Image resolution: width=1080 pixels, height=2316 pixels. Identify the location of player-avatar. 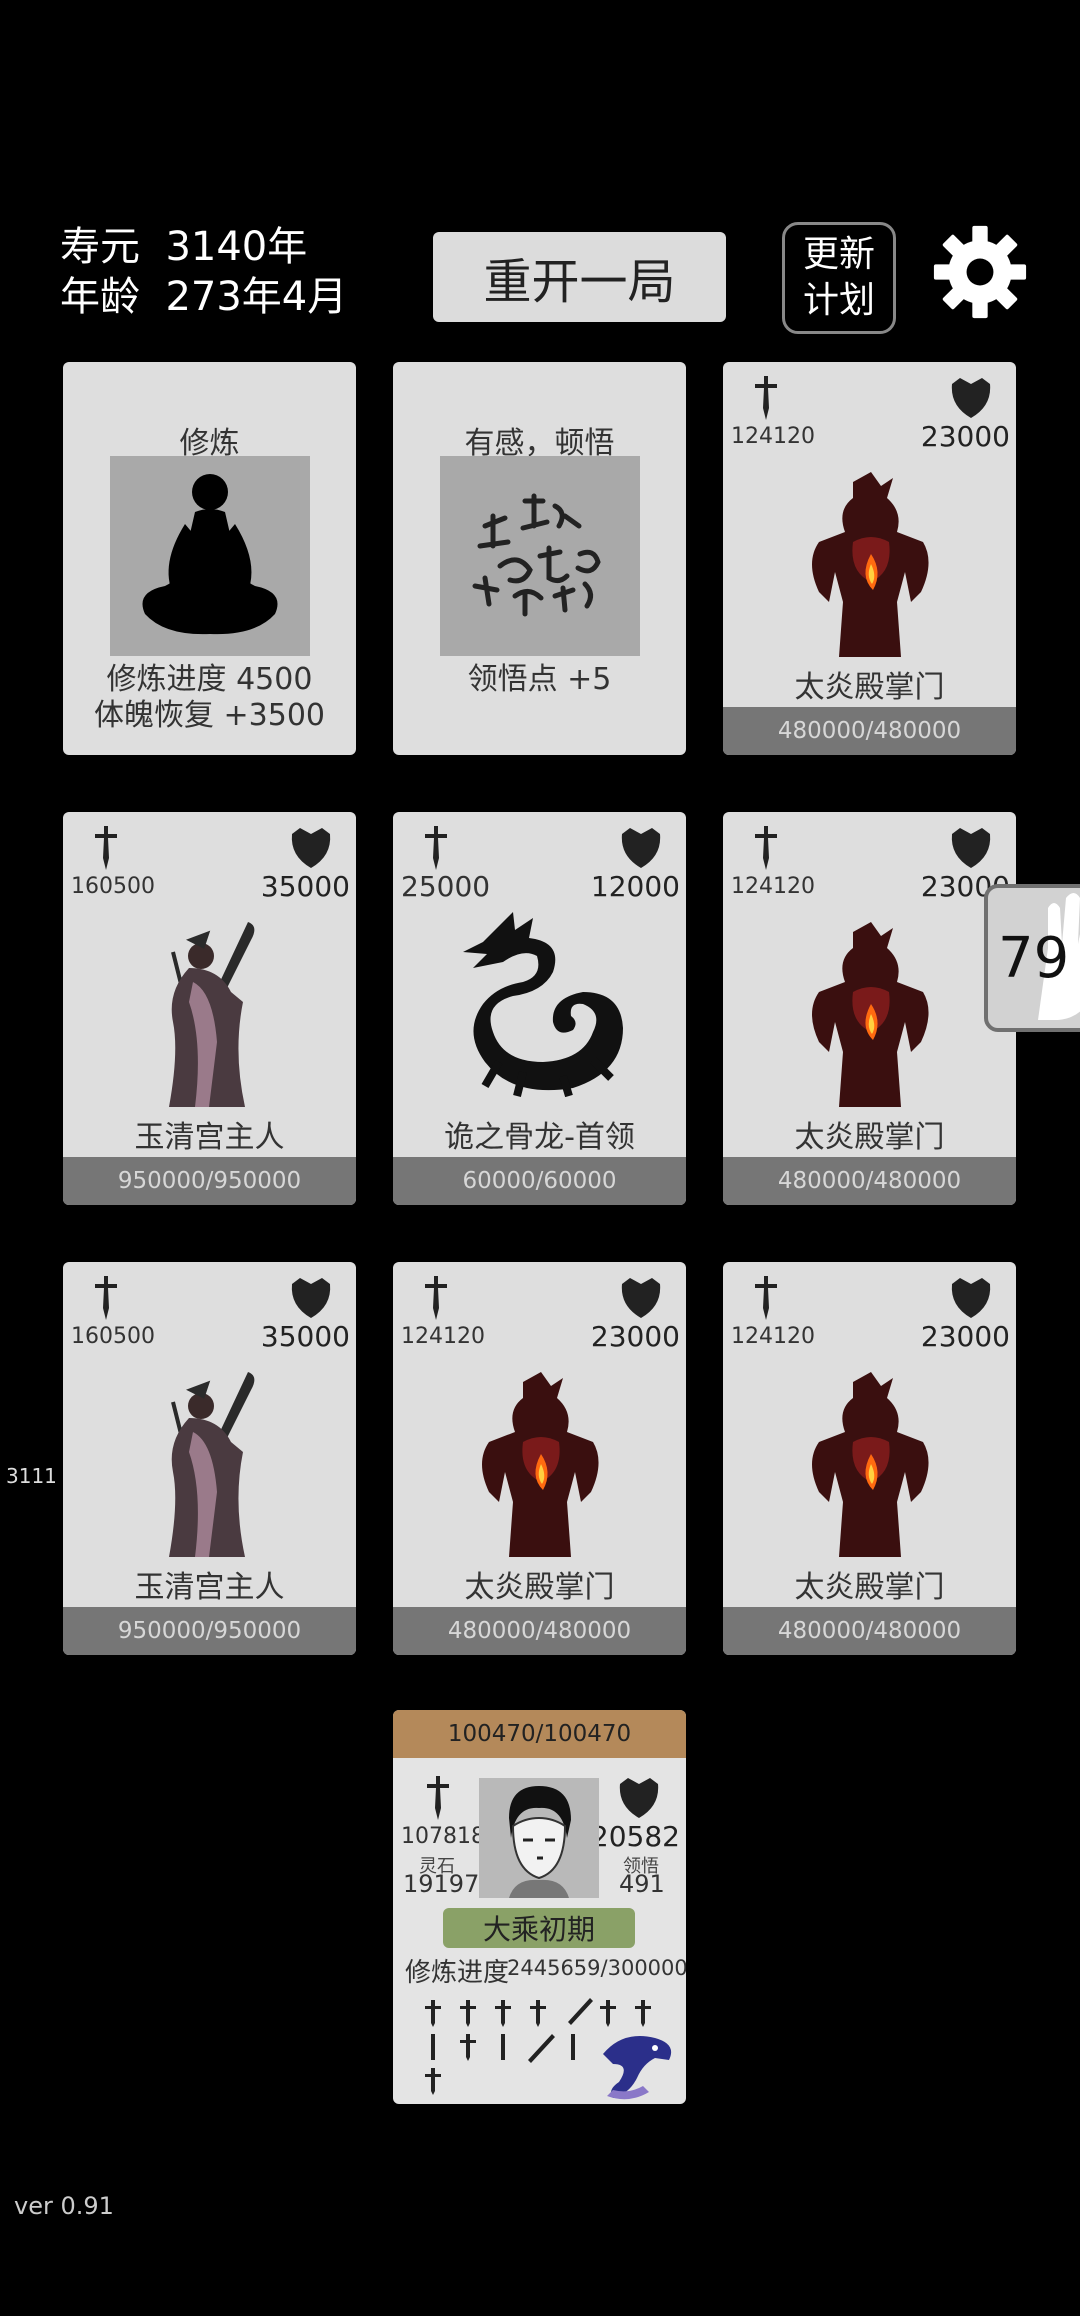
(539, 1838).